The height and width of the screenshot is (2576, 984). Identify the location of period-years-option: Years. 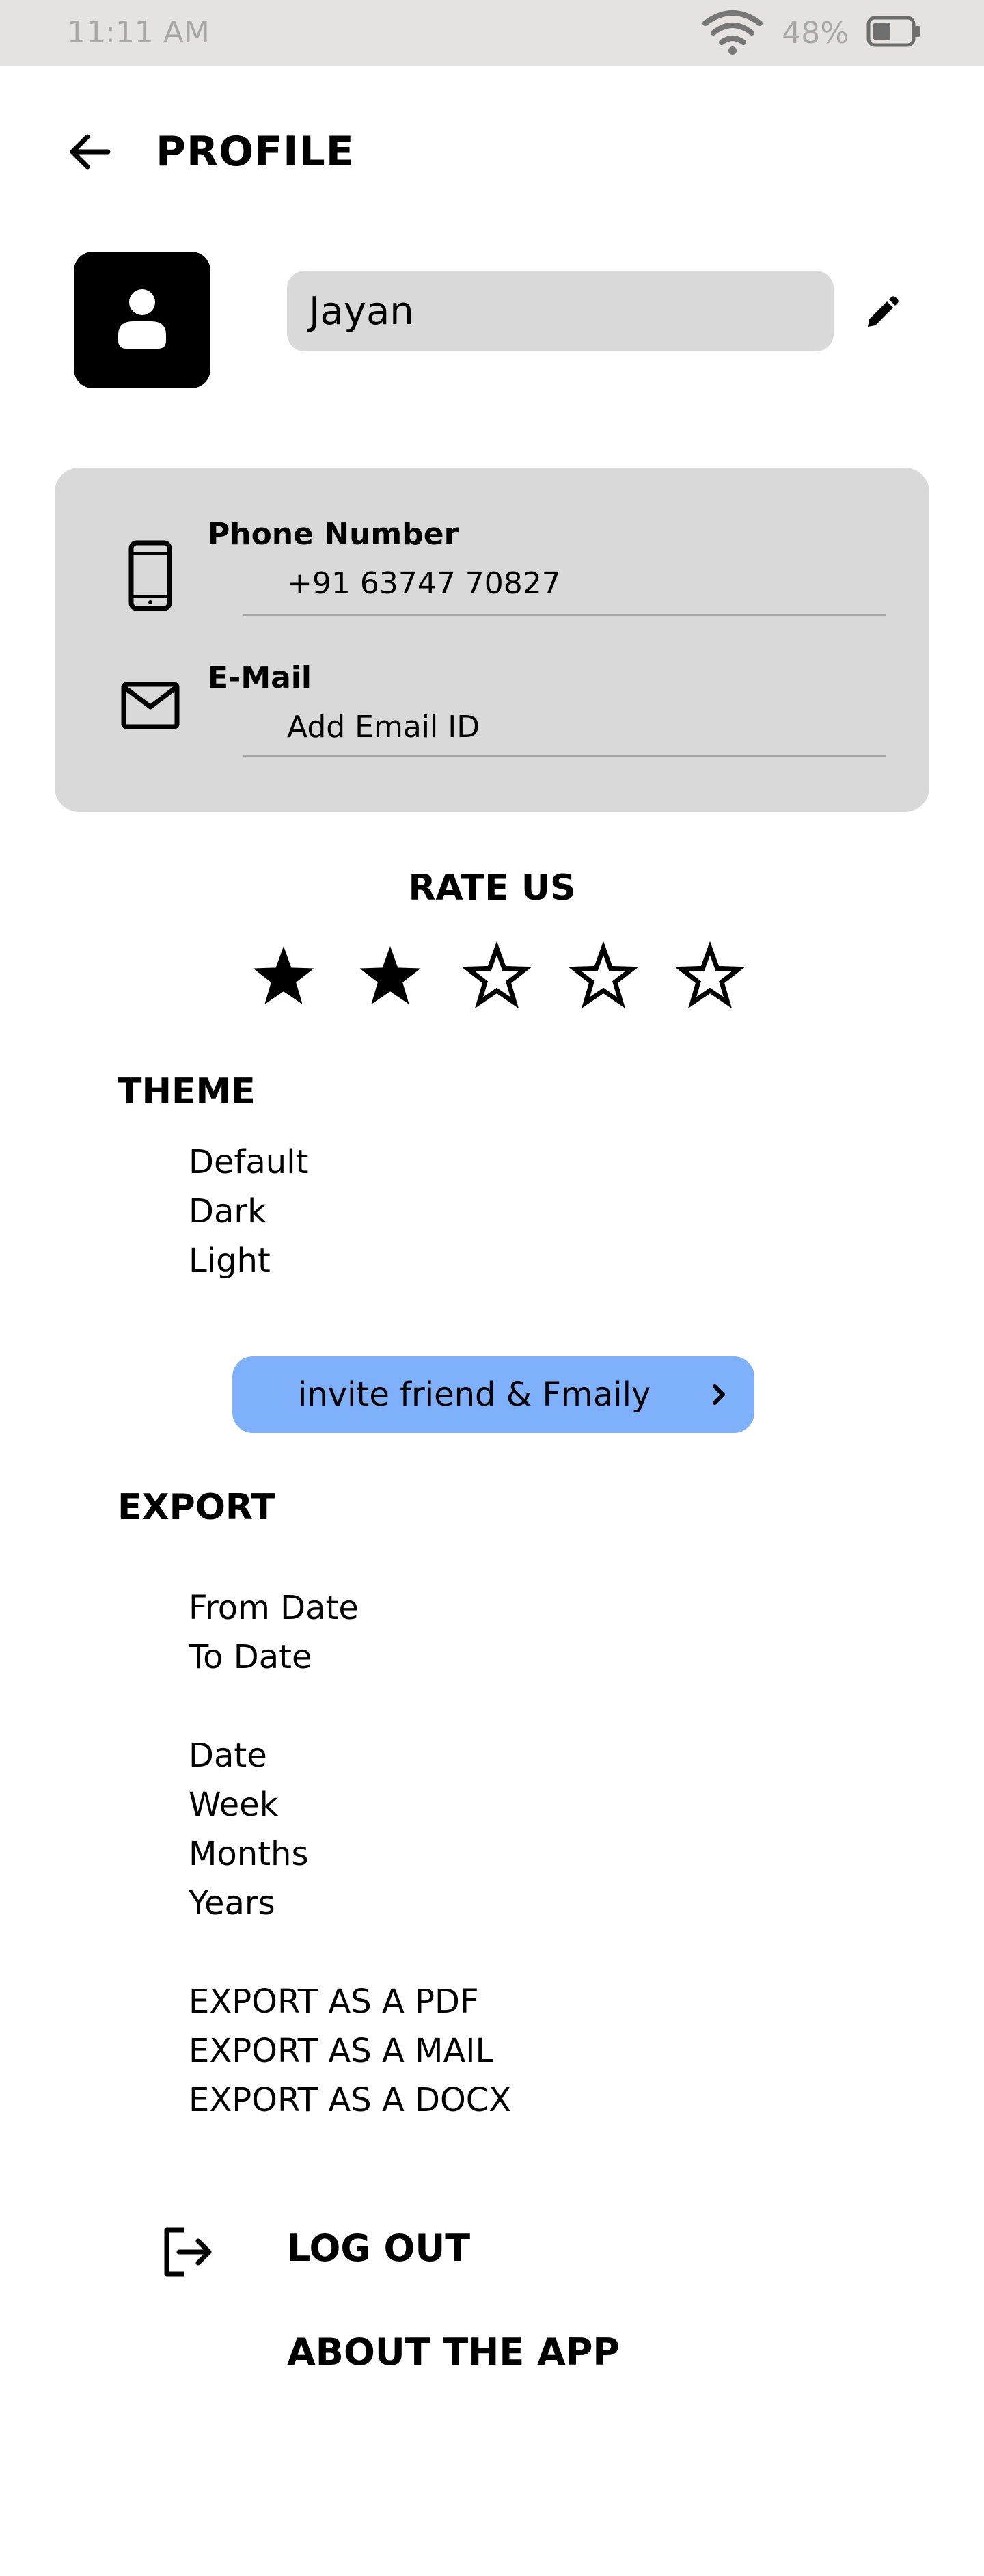
(248, 1903).